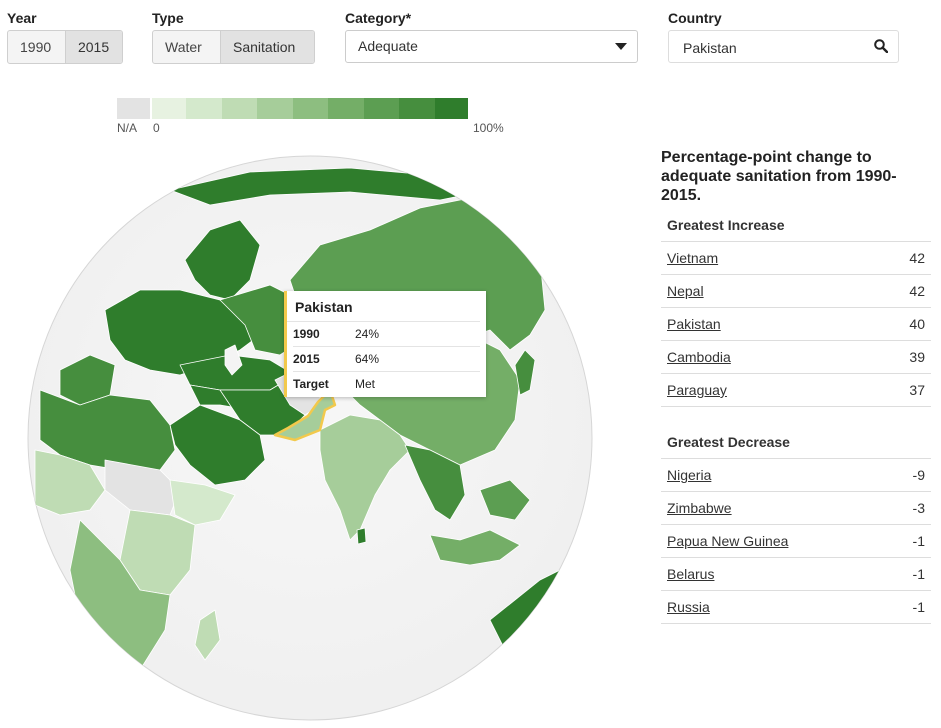  I want to click on table-row: Paraguay 37, so click(796, 390).